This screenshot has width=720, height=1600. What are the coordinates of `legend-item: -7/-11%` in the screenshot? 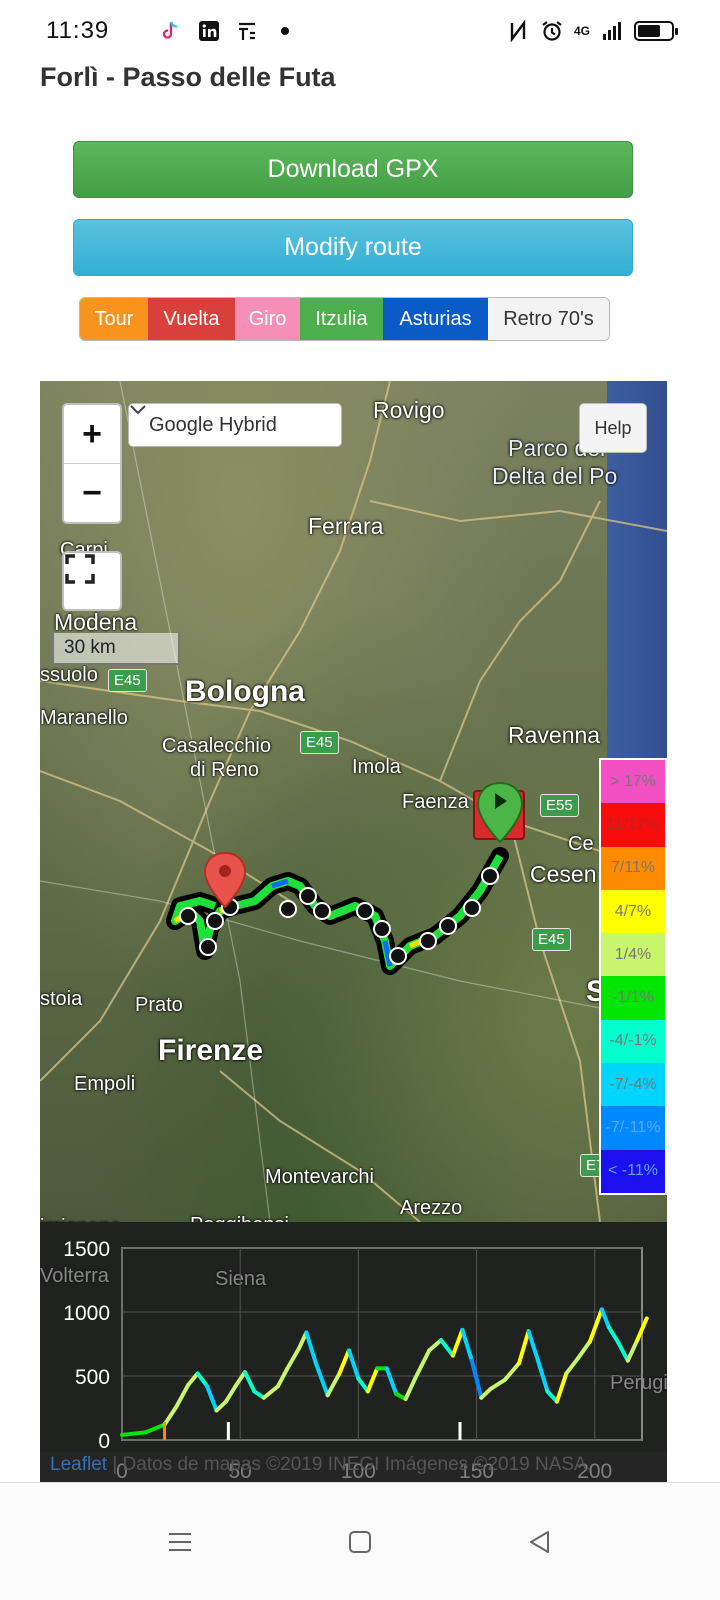 It's located at (633, 1128).